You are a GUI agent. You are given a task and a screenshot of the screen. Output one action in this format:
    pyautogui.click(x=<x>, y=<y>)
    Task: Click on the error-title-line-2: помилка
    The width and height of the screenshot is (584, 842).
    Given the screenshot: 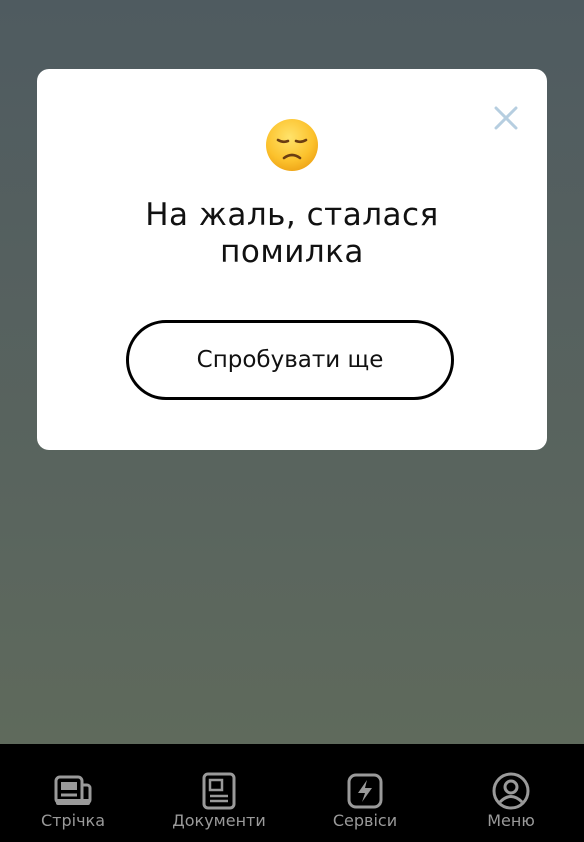 What is the action you would take?
    pyautogui.click(x=292, y=252)
    